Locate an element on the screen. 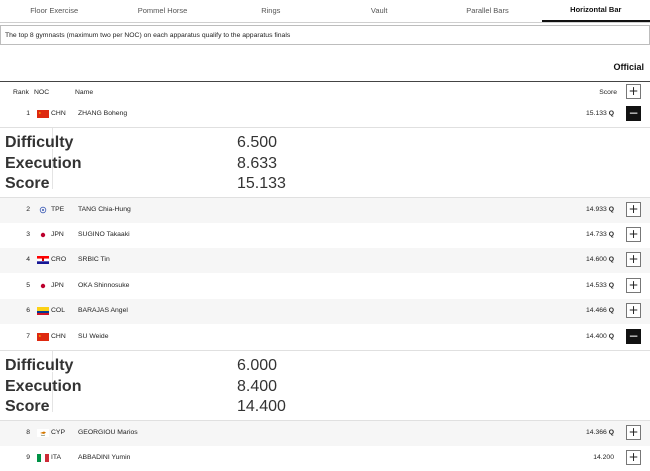  rank-cell: 2 is located at coordinates (28, 209).